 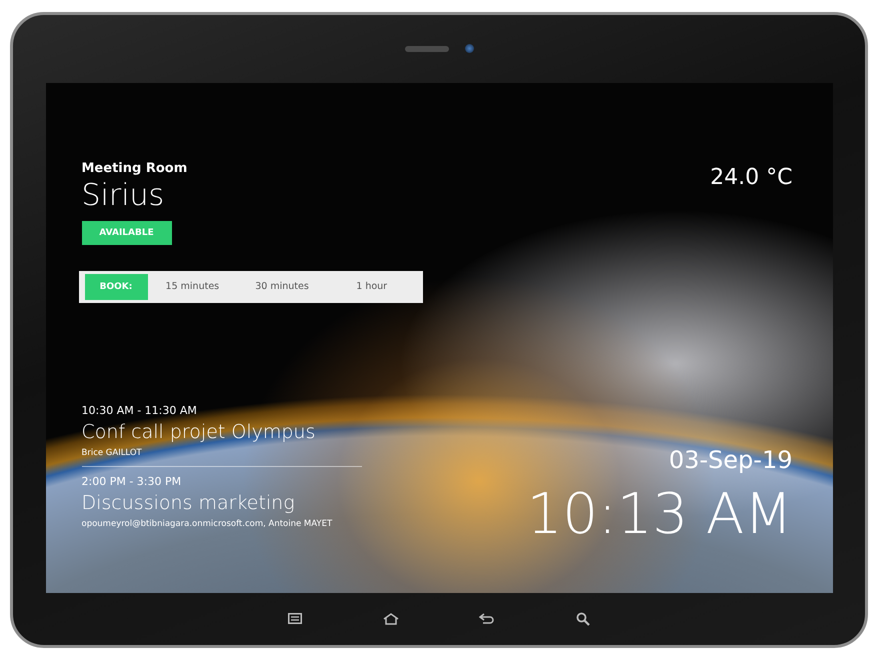 What do you see at coordinates (188, 503) in the screenshot?
I see `meeting-title: Discussions marketing` at bounding box center [188, 503].